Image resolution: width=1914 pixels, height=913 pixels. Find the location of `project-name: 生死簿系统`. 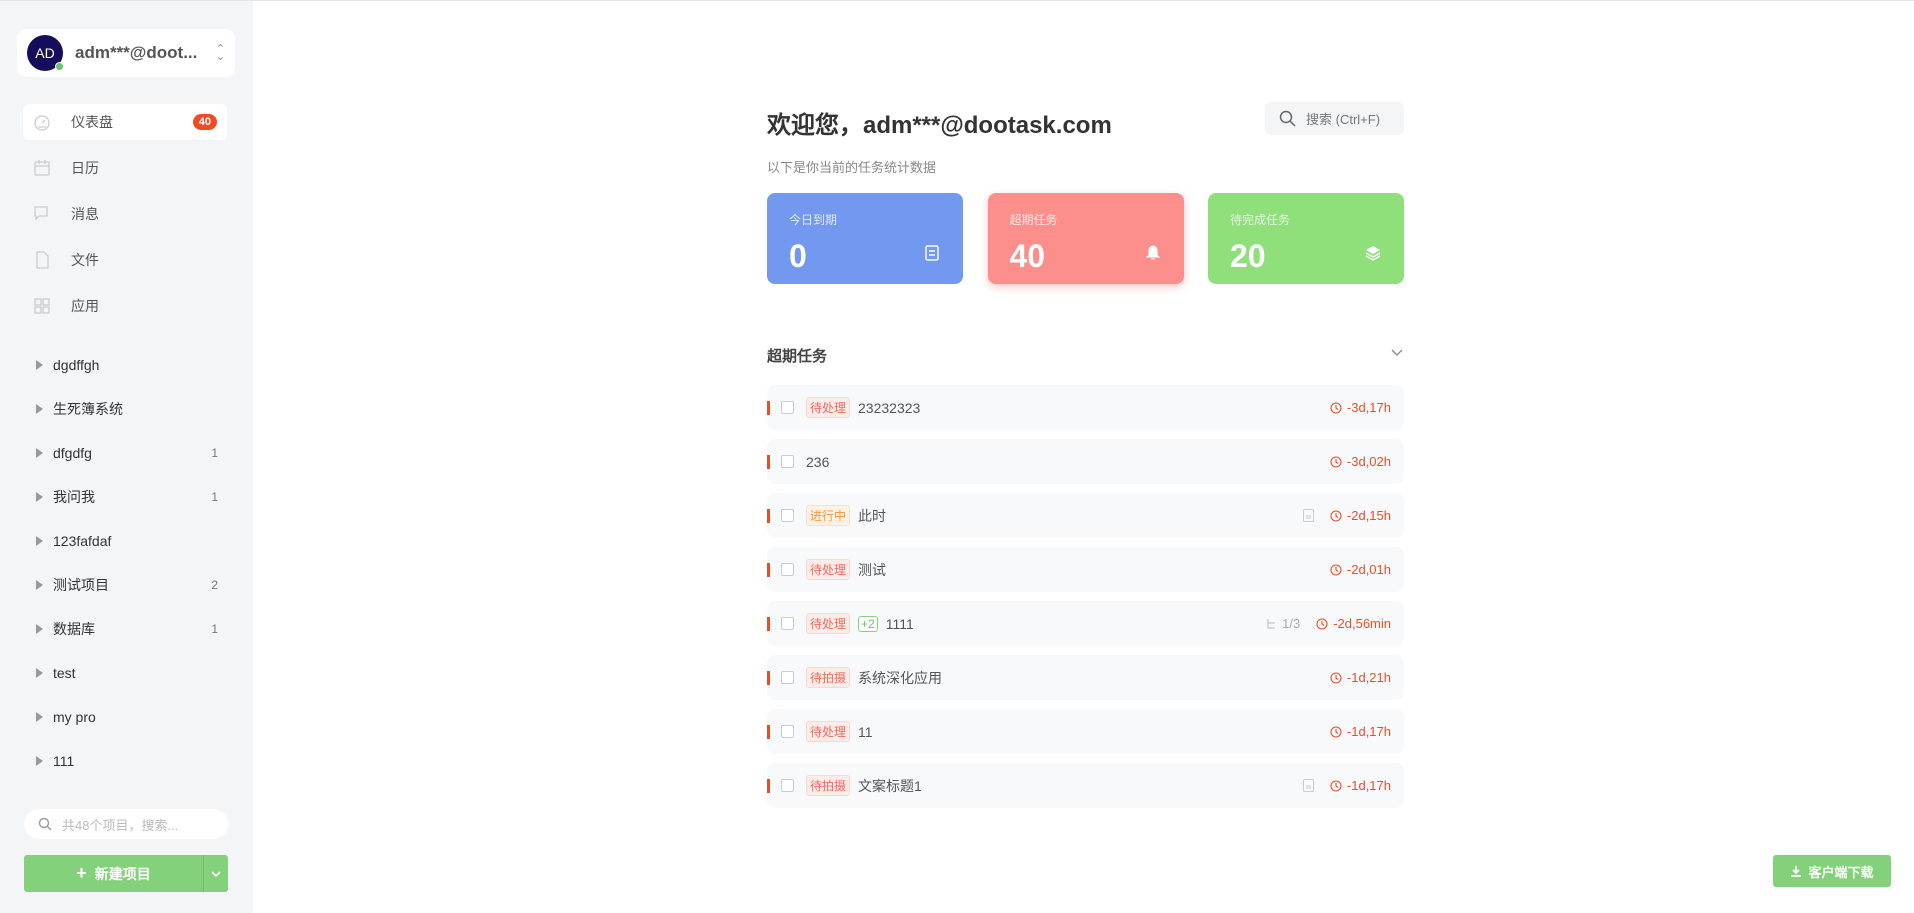

project-name: 生死簿系统 is located at coordinates (88, 409).